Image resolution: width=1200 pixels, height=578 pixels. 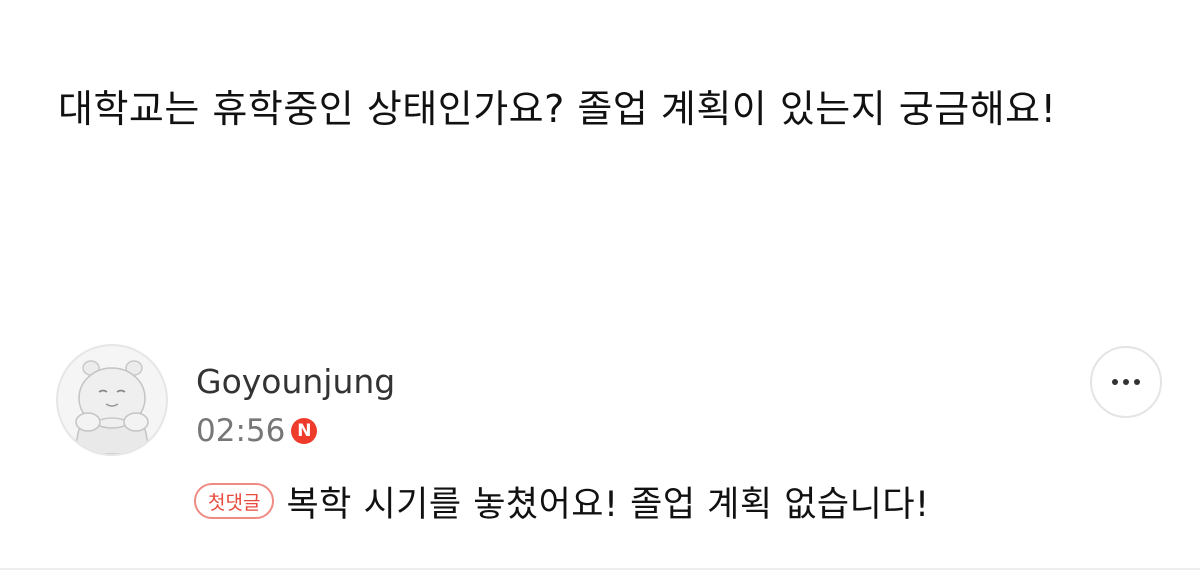 What do you see at coordinates (112, 407) in the screenshot?
I see `hippo-character-avatar-icon` at bounding box center [112, 407].